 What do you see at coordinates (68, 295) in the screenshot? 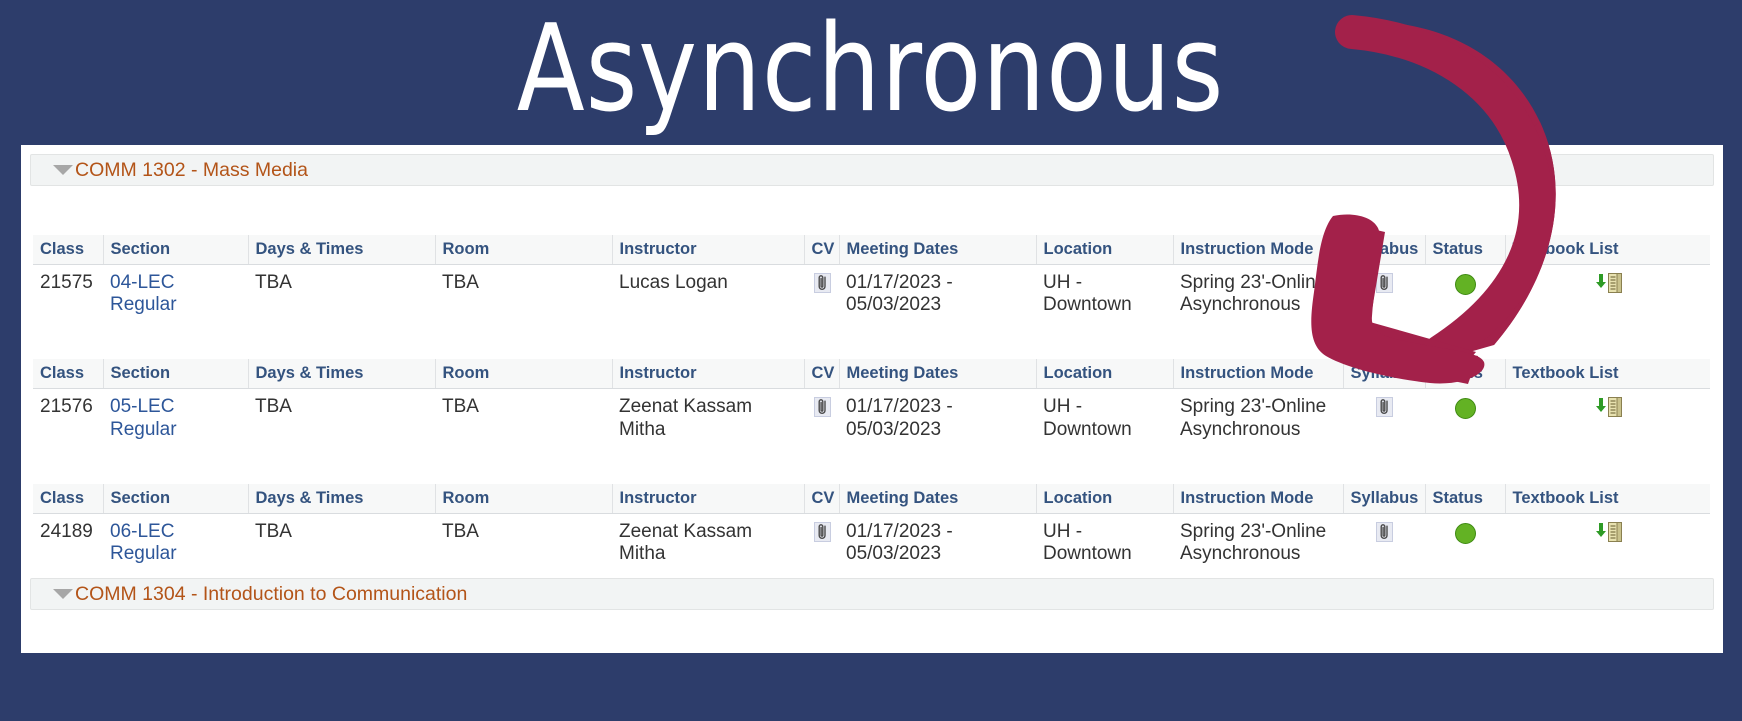
I see `cell-class-number: 21575` at bounding box center [68, 295].